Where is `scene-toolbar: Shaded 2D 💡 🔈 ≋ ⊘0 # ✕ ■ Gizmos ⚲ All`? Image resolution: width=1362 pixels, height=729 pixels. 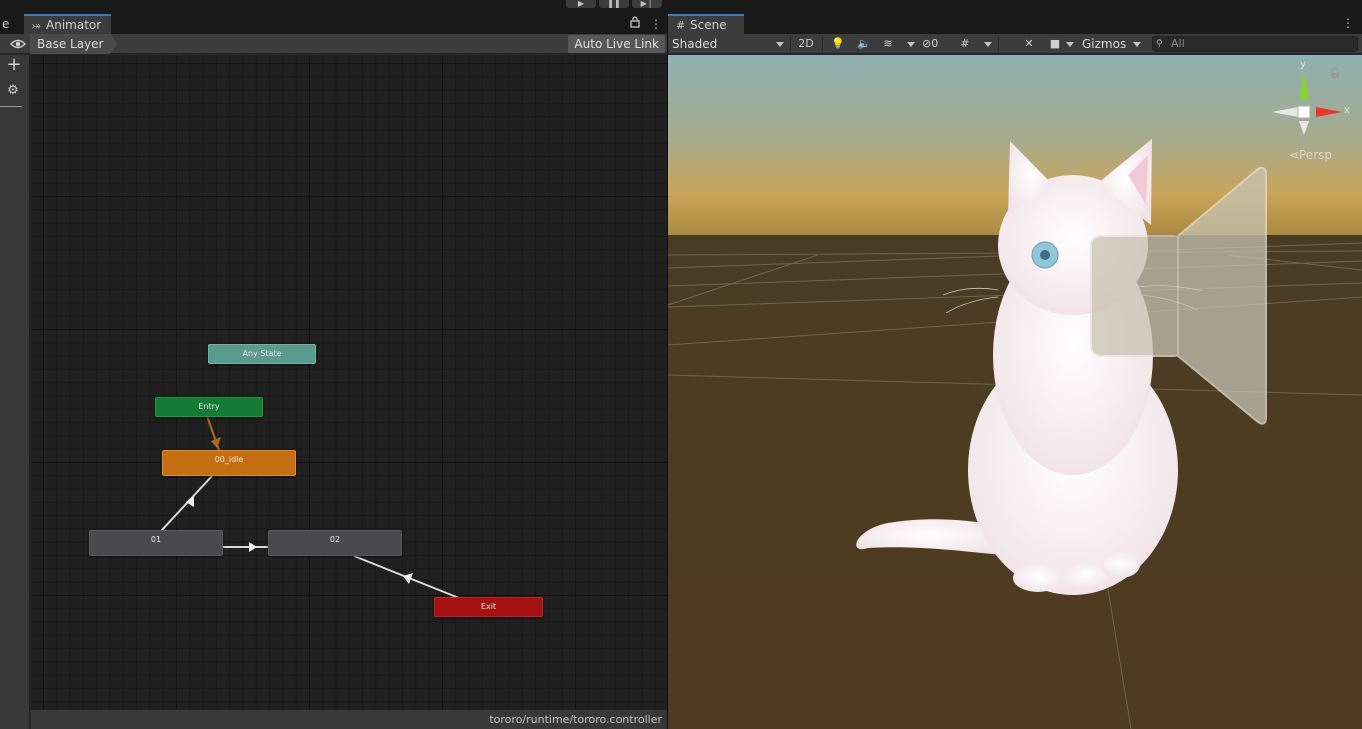 scene-toolbar: Shaded 2D 💡 🔈 ≋ ⊘0 # ✕ ■ Gizmos ⚲ All is located at coordinates (1015, 44).